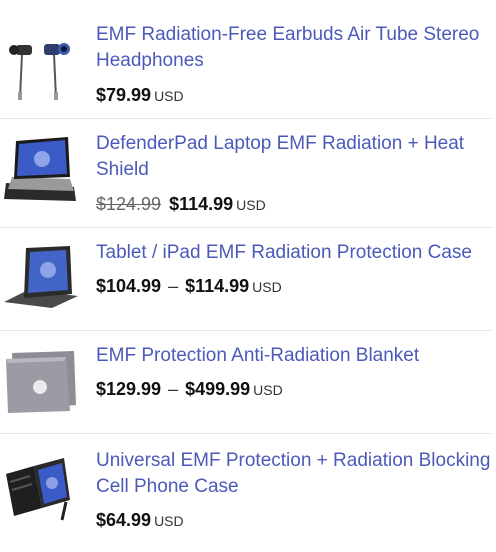  I want to click on laptop-pad-image, so click(42, 170).